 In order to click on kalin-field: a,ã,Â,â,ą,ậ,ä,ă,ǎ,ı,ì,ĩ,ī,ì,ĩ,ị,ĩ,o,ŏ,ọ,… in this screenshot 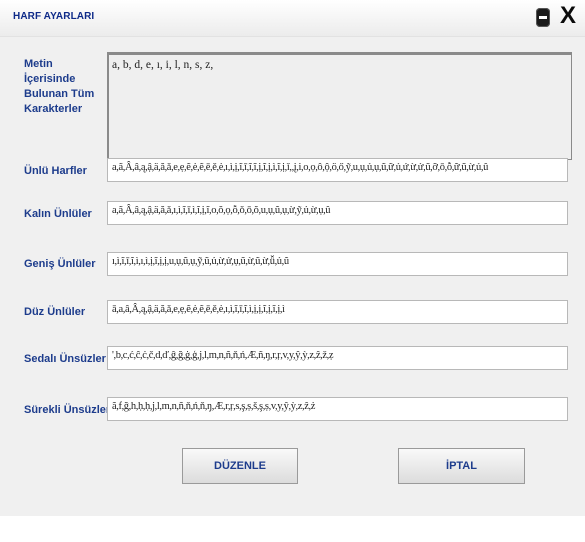, I will do `click(337, 213)`.